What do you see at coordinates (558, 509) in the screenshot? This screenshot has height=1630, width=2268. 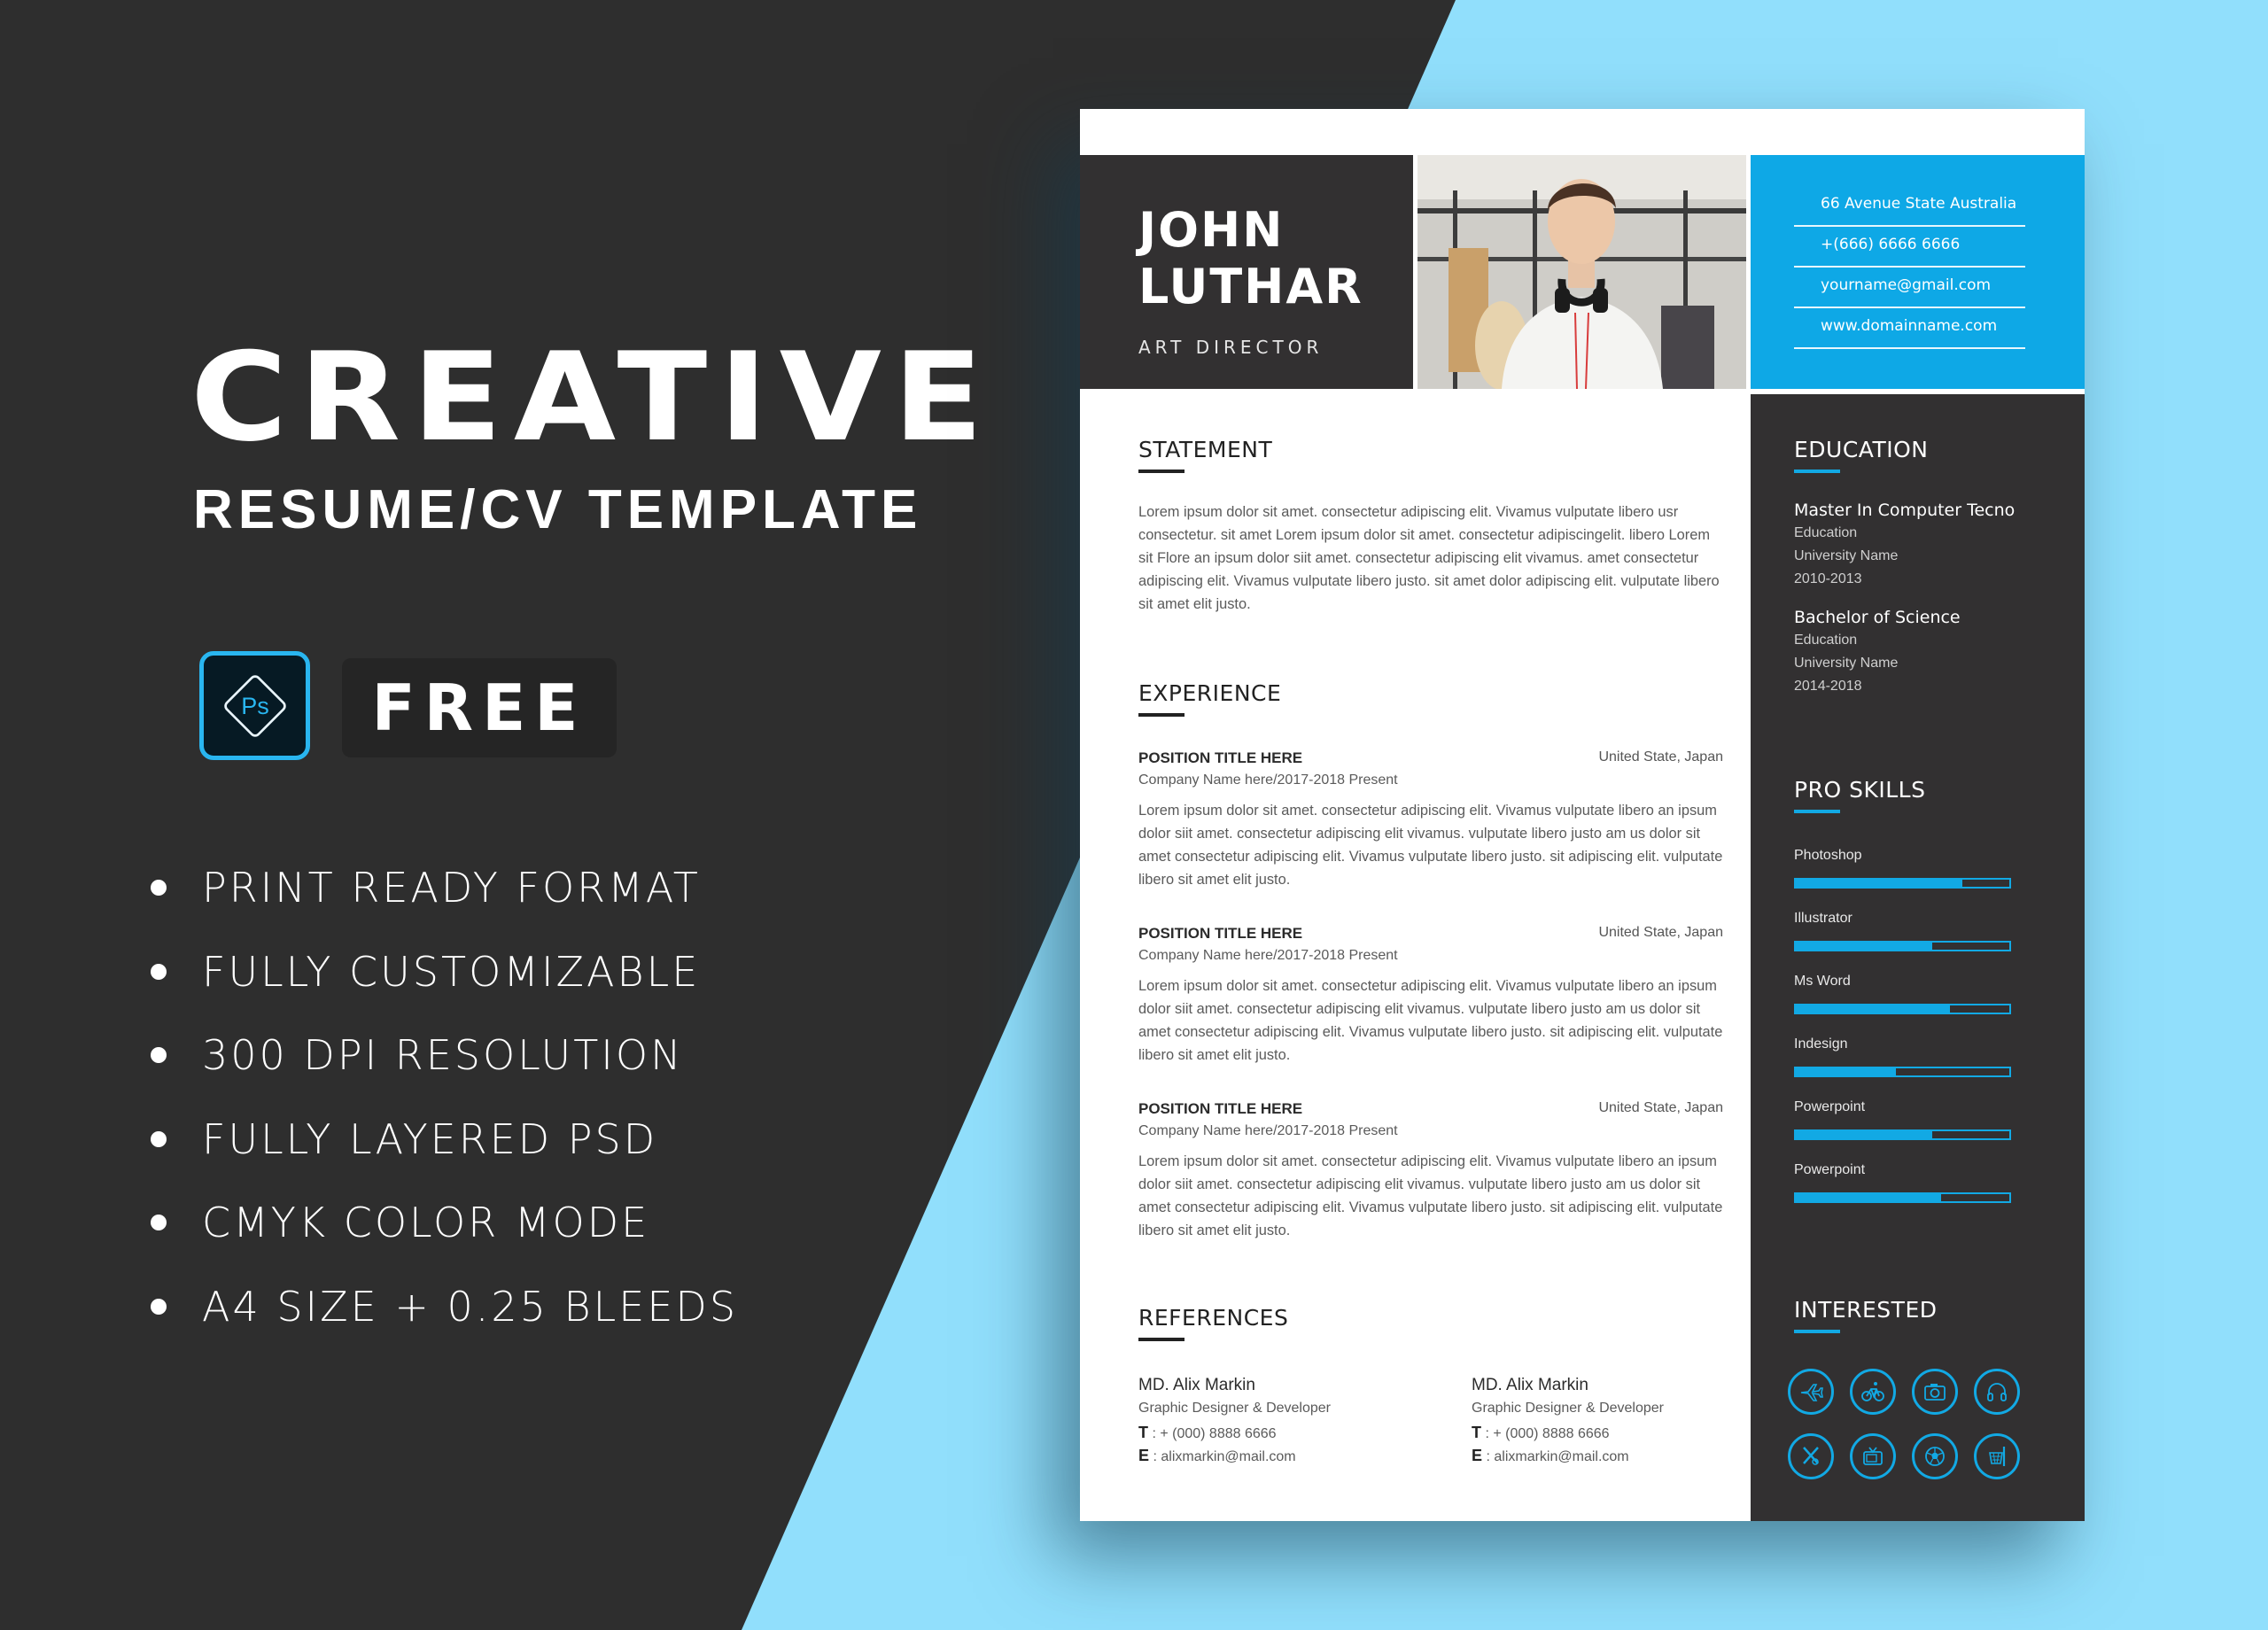 I see `promo-subtitle: RESUME/CV TEMPLATE` at bounding box center [558, 509].